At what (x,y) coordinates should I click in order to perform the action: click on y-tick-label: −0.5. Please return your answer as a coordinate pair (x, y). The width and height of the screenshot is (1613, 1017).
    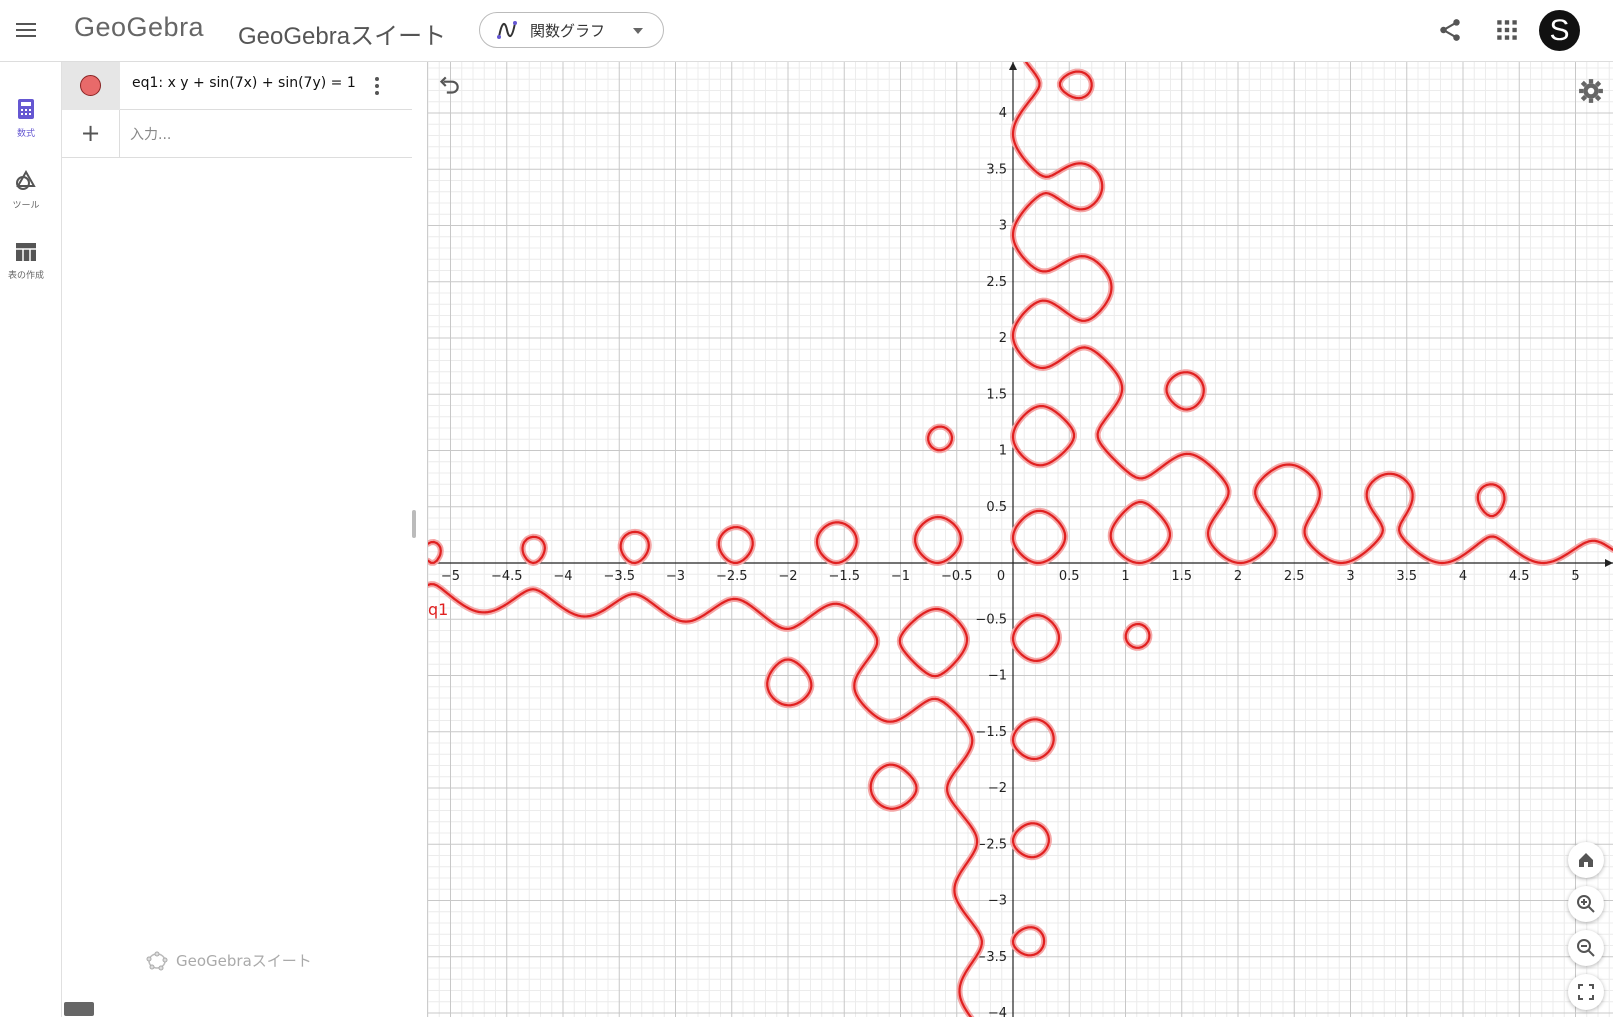
    Looking at the image, I should click on (991, 619).